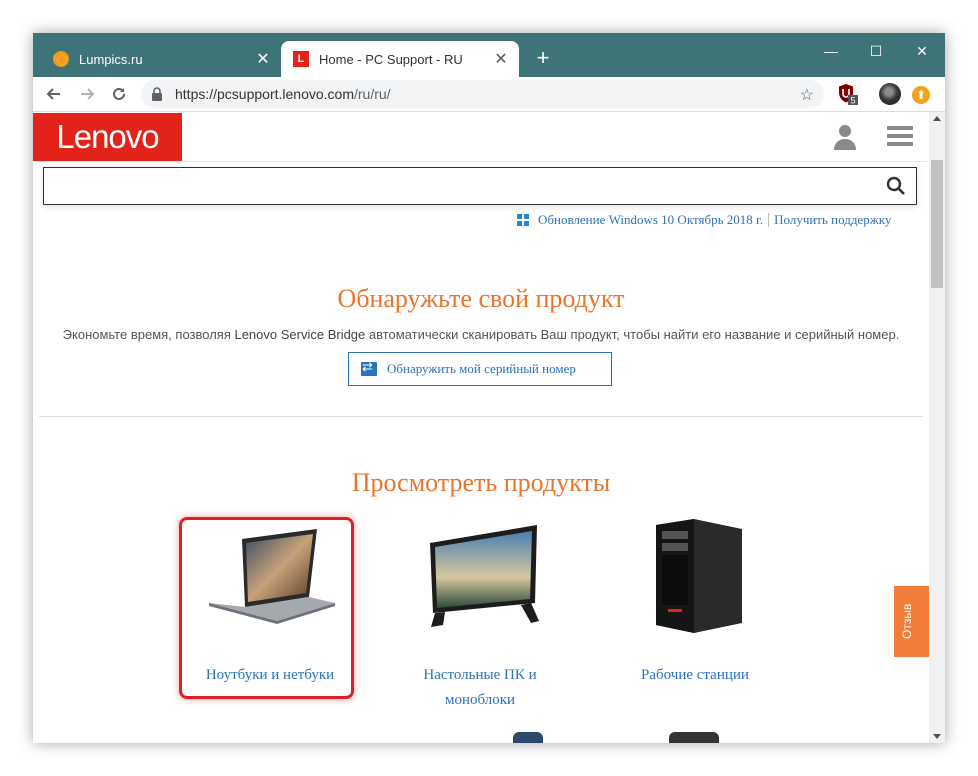  Describe the element at coordinates (283, 94) in the screenshot. I see `url-text: https://pcsupport.lenovo.com/ru/ru/` at that location.